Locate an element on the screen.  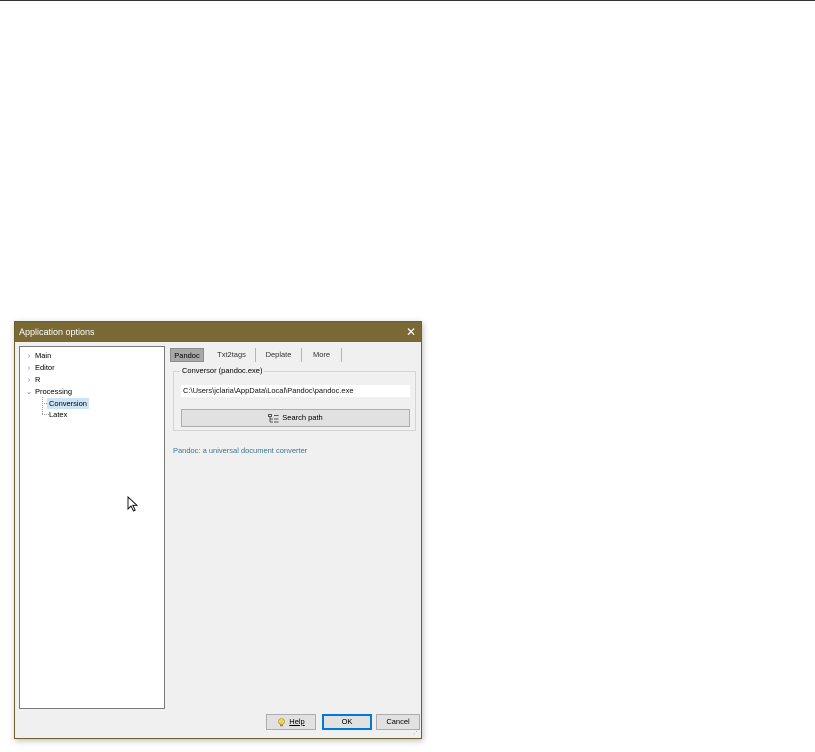
tree-item-conversion: Conversion is located at coordinates (68, 403).